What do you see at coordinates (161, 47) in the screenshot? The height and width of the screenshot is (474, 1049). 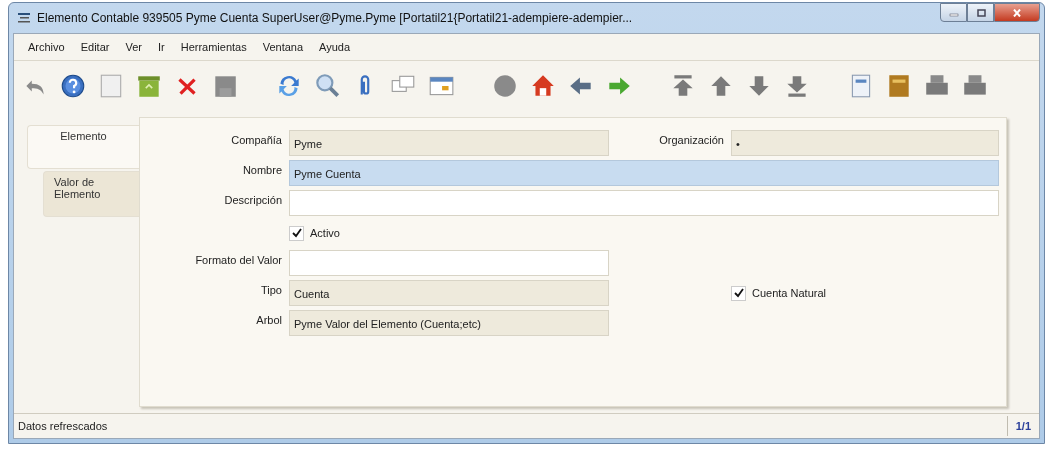 I see `menu-item: Ir` at bounding box center [161, 47].